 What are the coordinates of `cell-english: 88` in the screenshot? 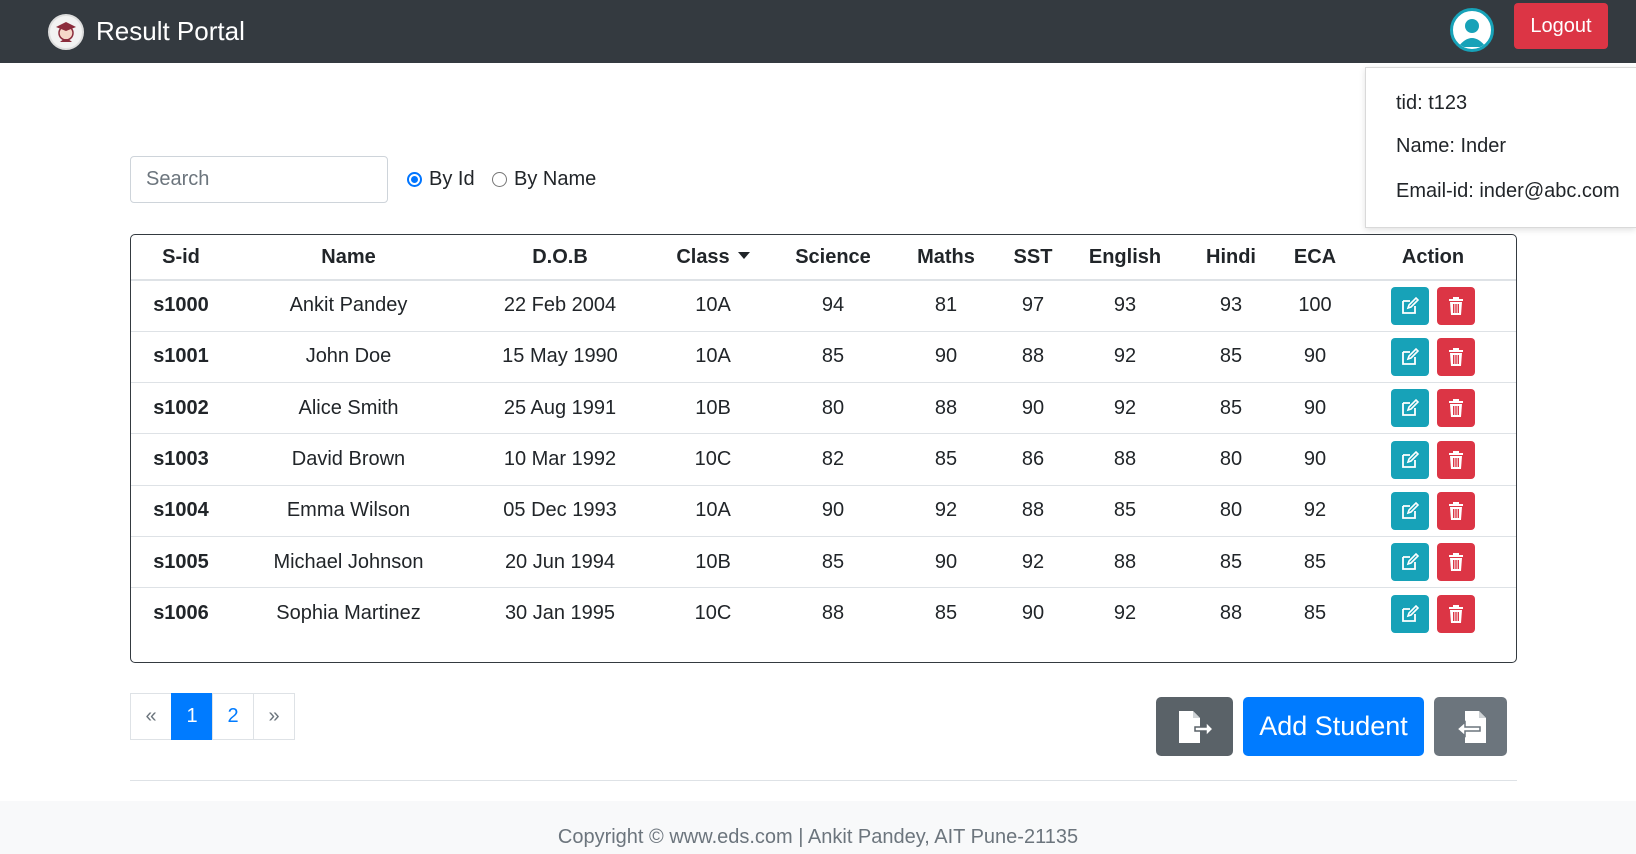 It's located at (1125, 562).